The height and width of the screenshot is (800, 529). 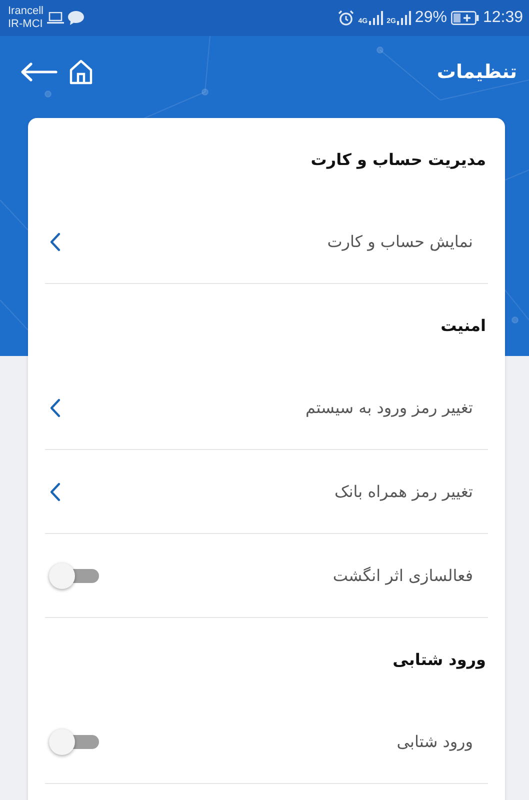 What do you see at coordinates (389, 407) in the screenshot?
I see `row-label: تغییر رمز ورود به سیستم` at bounding box center [389, 407].